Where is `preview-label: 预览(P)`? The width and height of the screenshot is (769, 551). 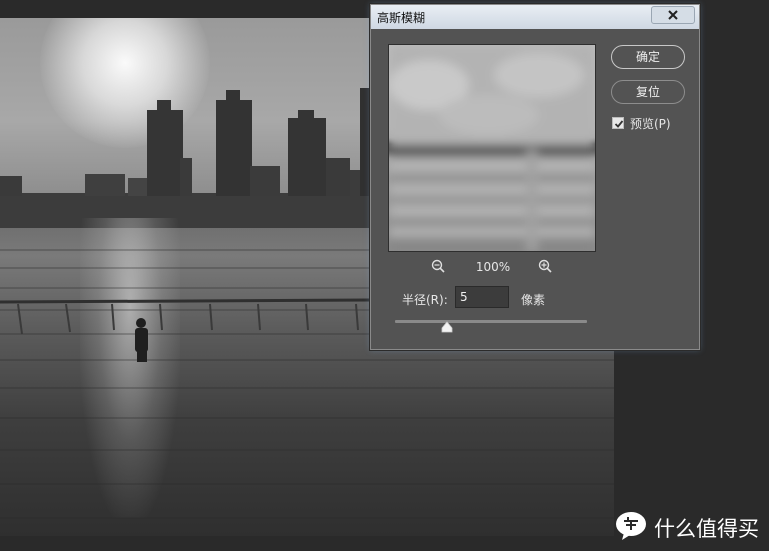 preview-label: 预览(P) is located at coordinates (650, 123).